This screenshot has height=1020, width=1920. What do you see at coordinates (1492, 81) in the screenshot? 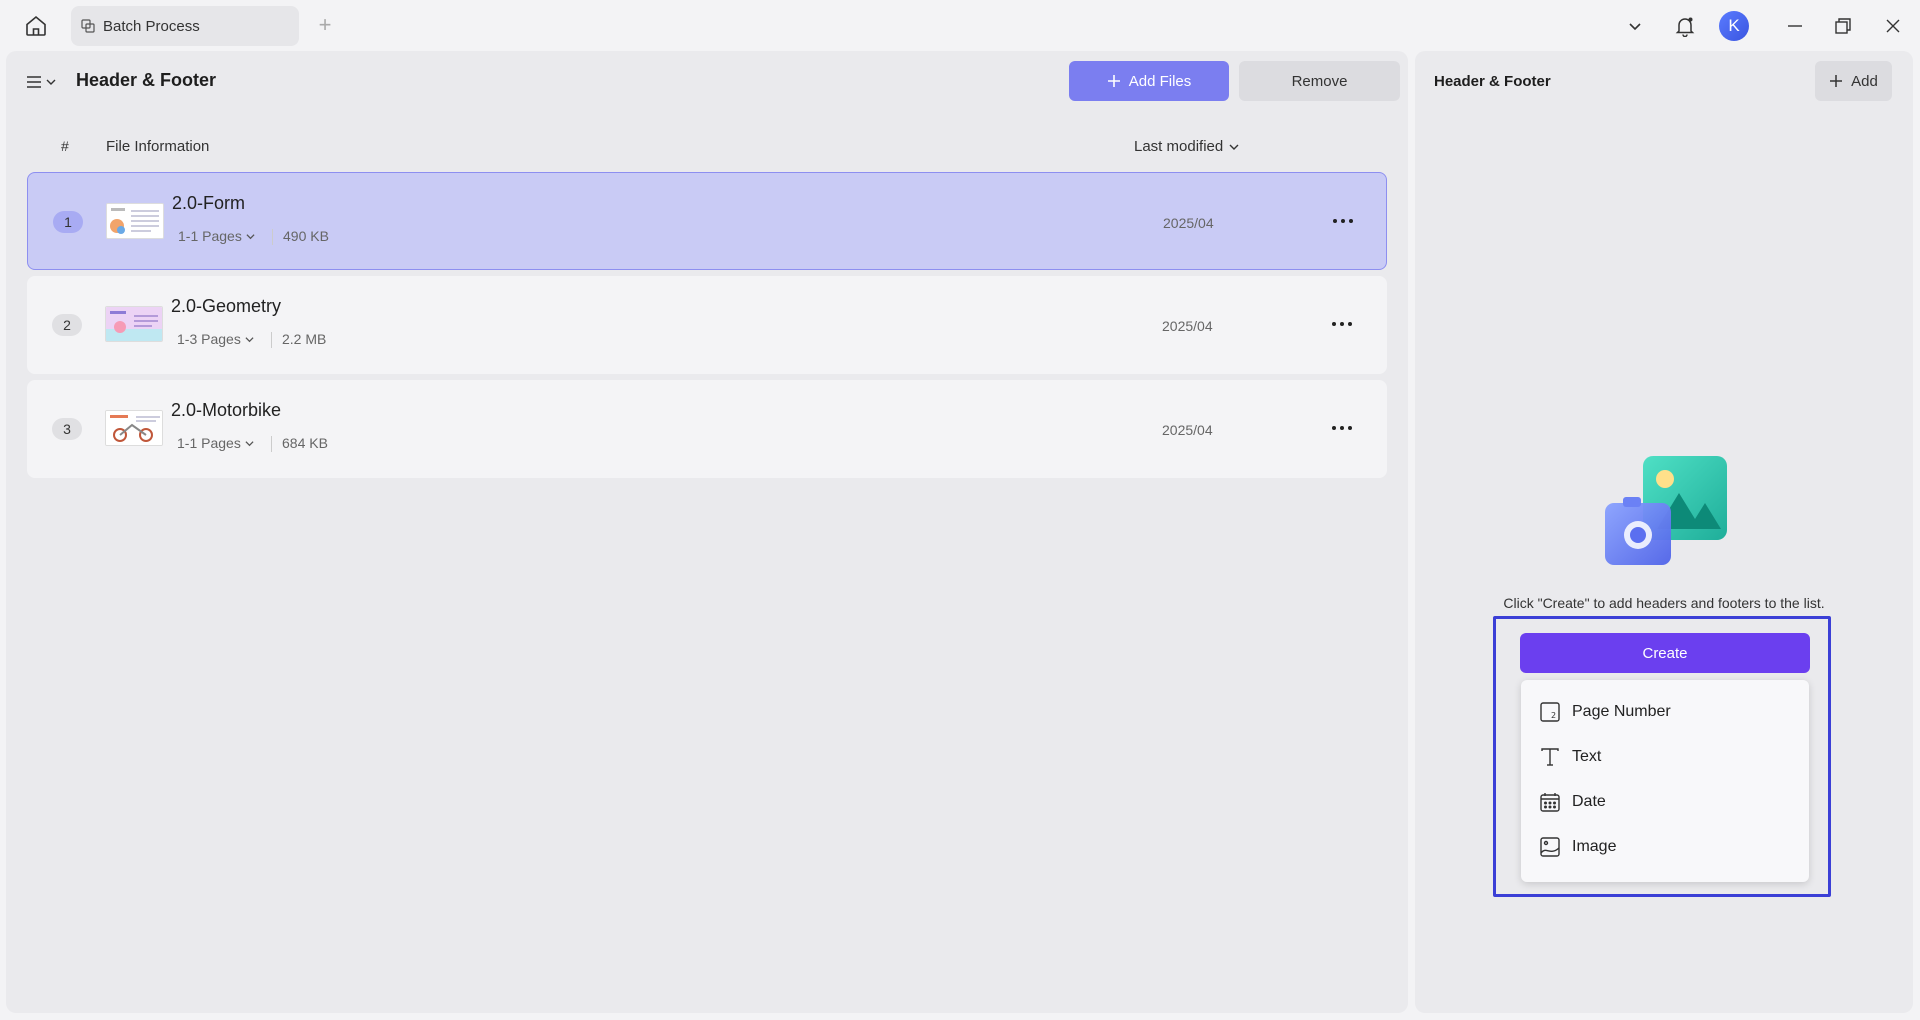
I see `side-panel-title: Header & Footer` at bounding box center [1492, 81].